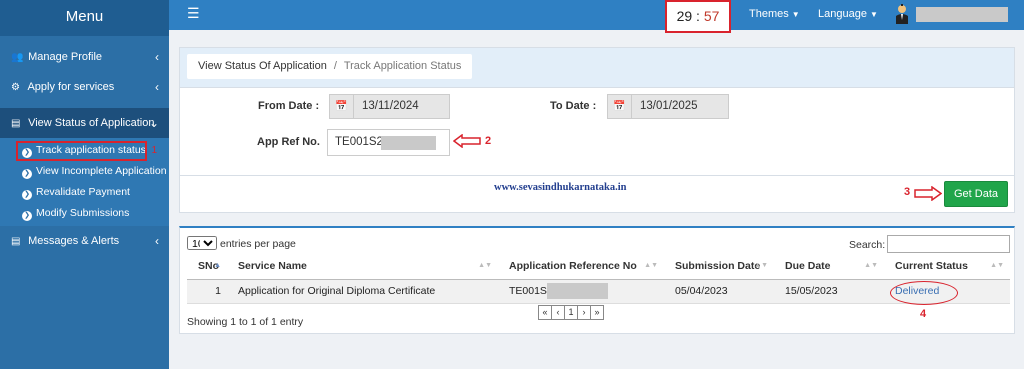 Image resolution: width=1024 pixels, height=369 pixels. Describe the element at coordinates (769, 14) in the screenshot. I see `themes-label: Themes` at that location.